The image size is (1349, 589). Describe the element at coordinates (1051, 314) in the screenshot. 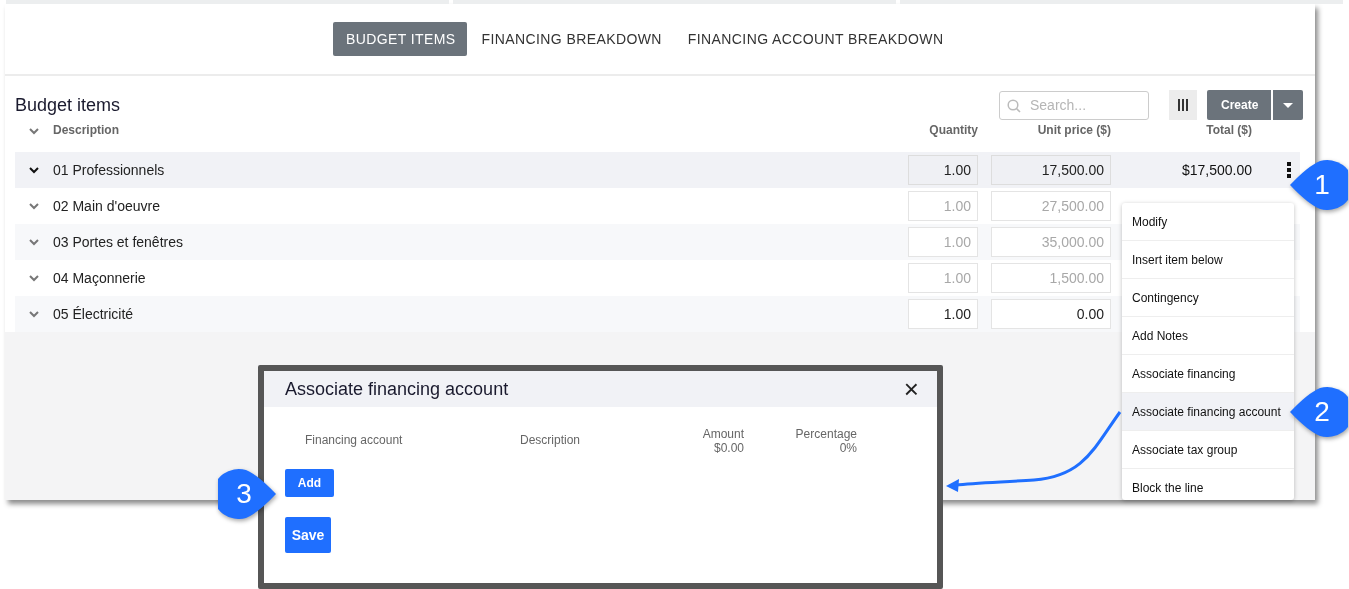

I see `unit-price-field: 0.00` at that location.